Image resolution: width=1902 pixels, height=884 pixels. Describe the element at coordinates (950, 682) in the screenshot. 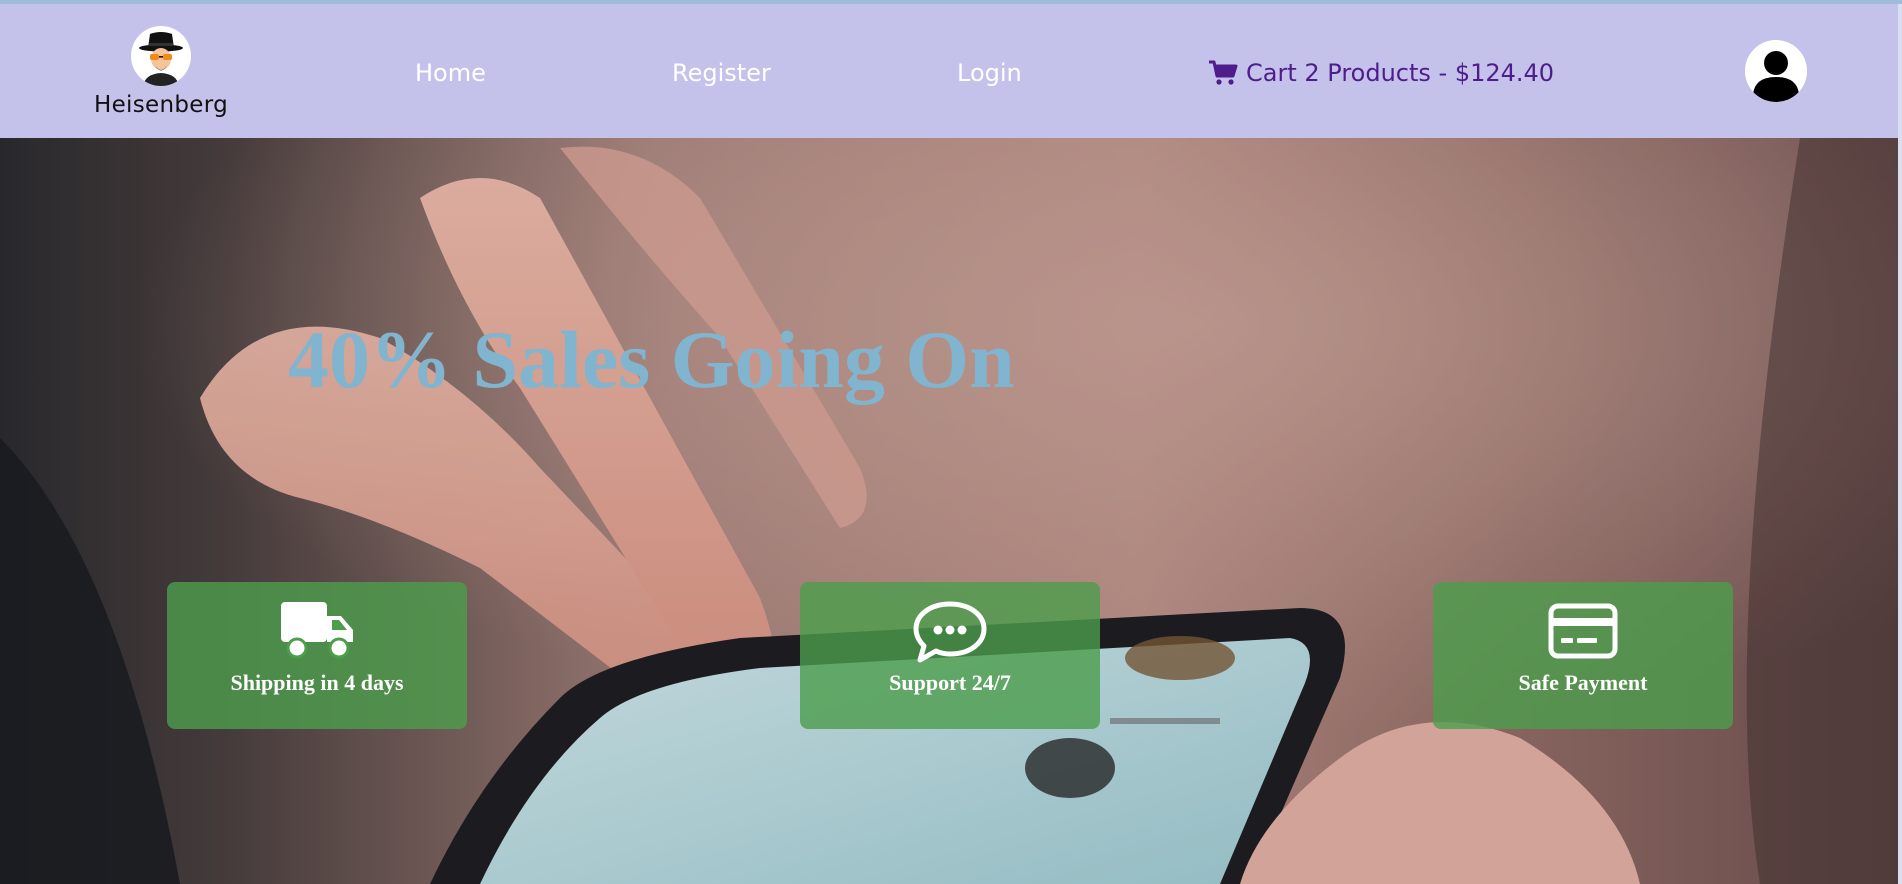

I see `feature-label: Support 24/7` at that location.